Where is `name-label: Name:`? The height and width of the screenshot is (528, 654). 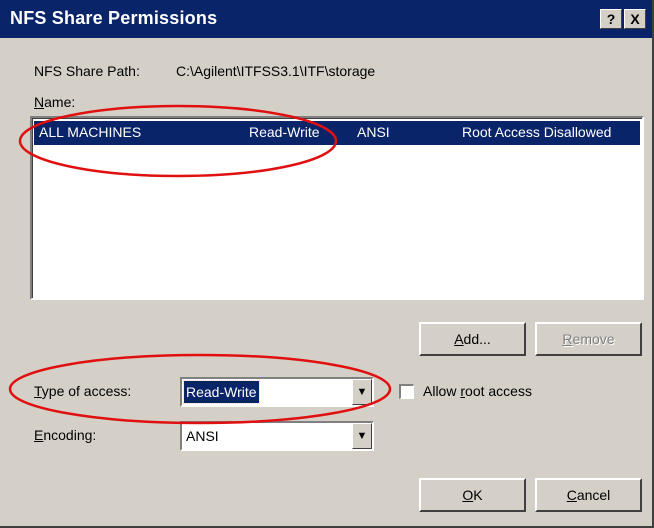 name-label: Name: is located at coordinates (55, 102).